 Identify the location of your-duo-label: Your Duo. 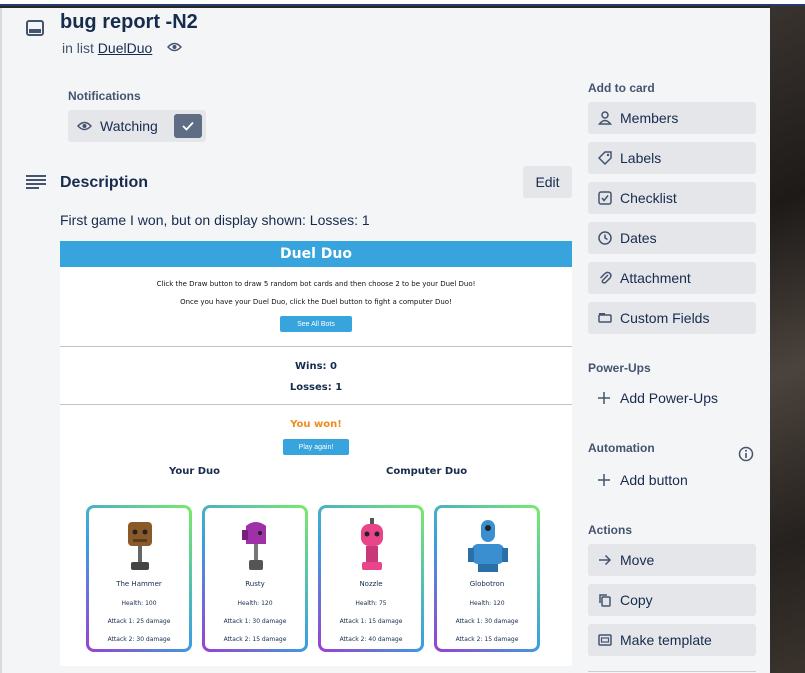
(195, 471).